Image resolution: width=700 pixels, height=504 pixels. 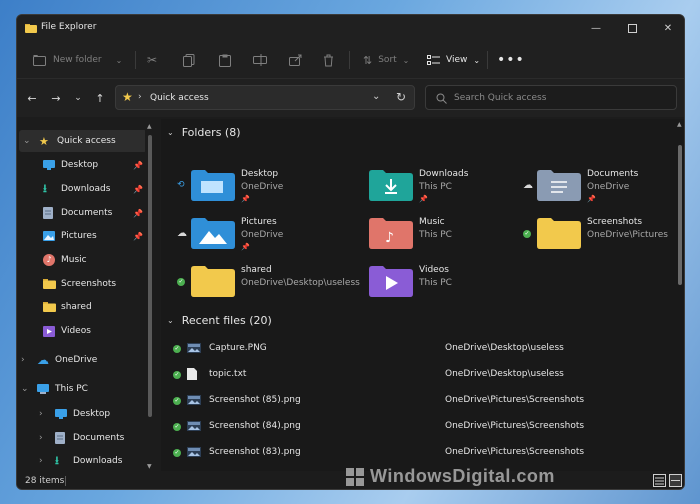 I want to click on sidebar-scroll-thumb, so click(x=150, y=276).